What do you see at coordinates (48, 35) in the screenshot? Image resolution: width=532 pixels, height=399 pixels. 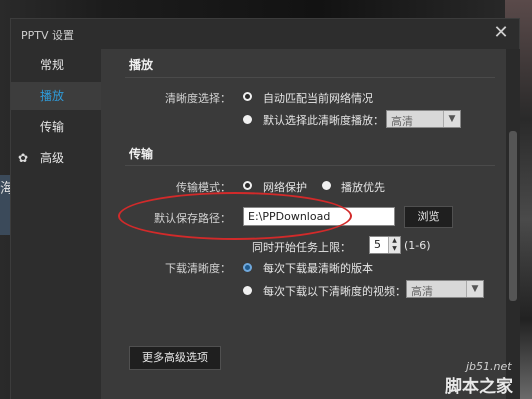 I see `window-title: PPTV 设置` at bounding box center [48, 35].